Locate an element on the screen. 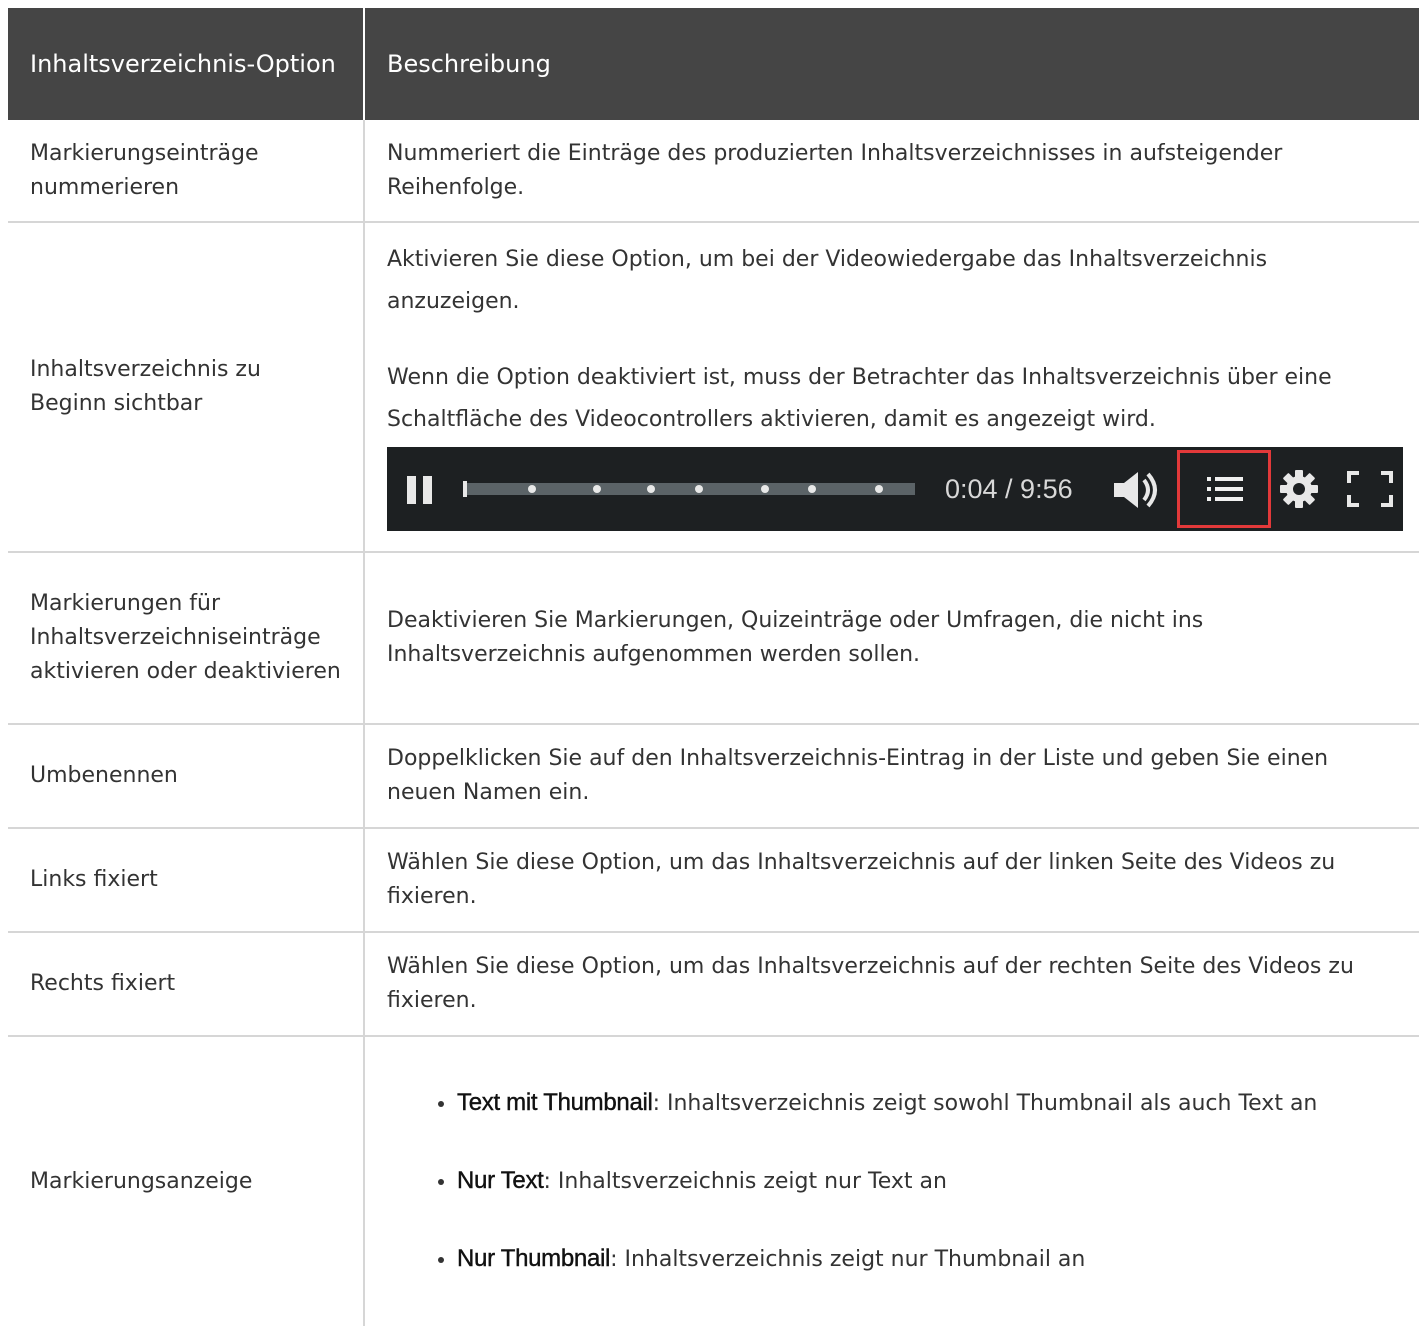 This screenshot has height=1335, width=1425. option-cell: Inhaltsverzeichnis zu Beginn sichtbar is located at coordinates (186, 387).